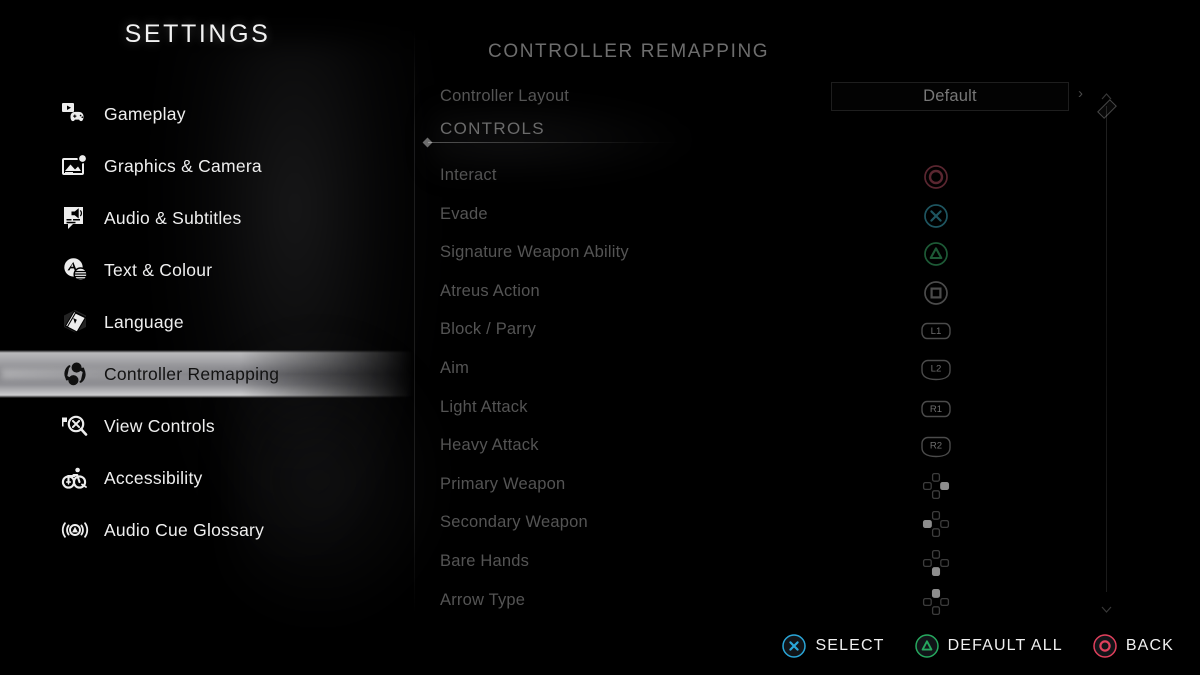  What do you see at coordinates (207, 114) in the screenshot?
I see `sidebar-item-gameplay: Gameplay` at bounding box center [207, 114].